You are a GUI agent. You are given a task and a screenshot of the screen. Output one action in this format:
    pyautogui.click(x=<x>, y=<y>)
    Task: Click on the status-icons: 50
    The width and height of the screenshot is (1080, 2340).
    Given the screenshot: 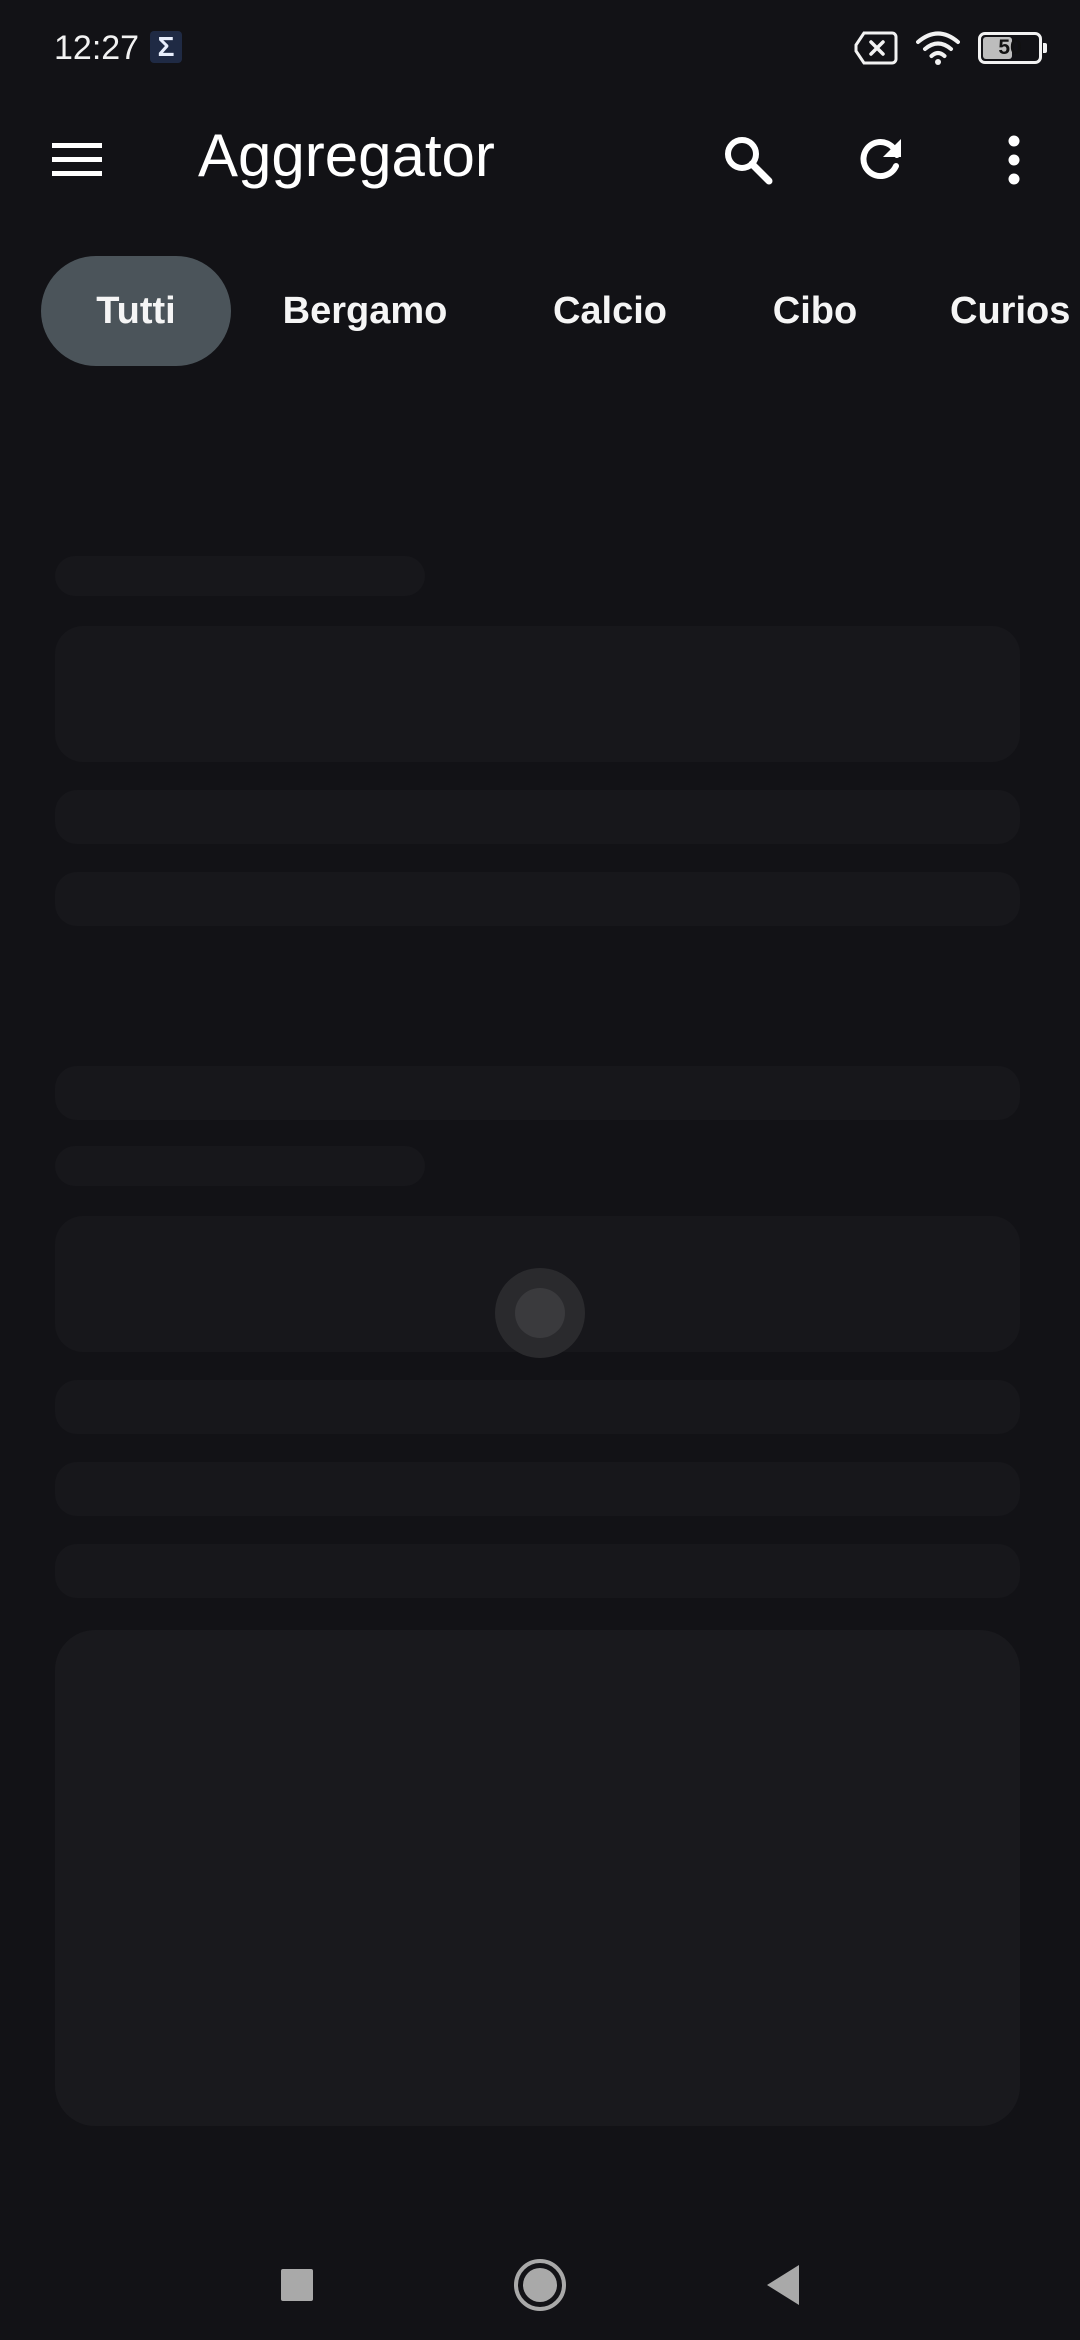 What is the action you would take?
    pyautogui.click(x=950, y=48)
    